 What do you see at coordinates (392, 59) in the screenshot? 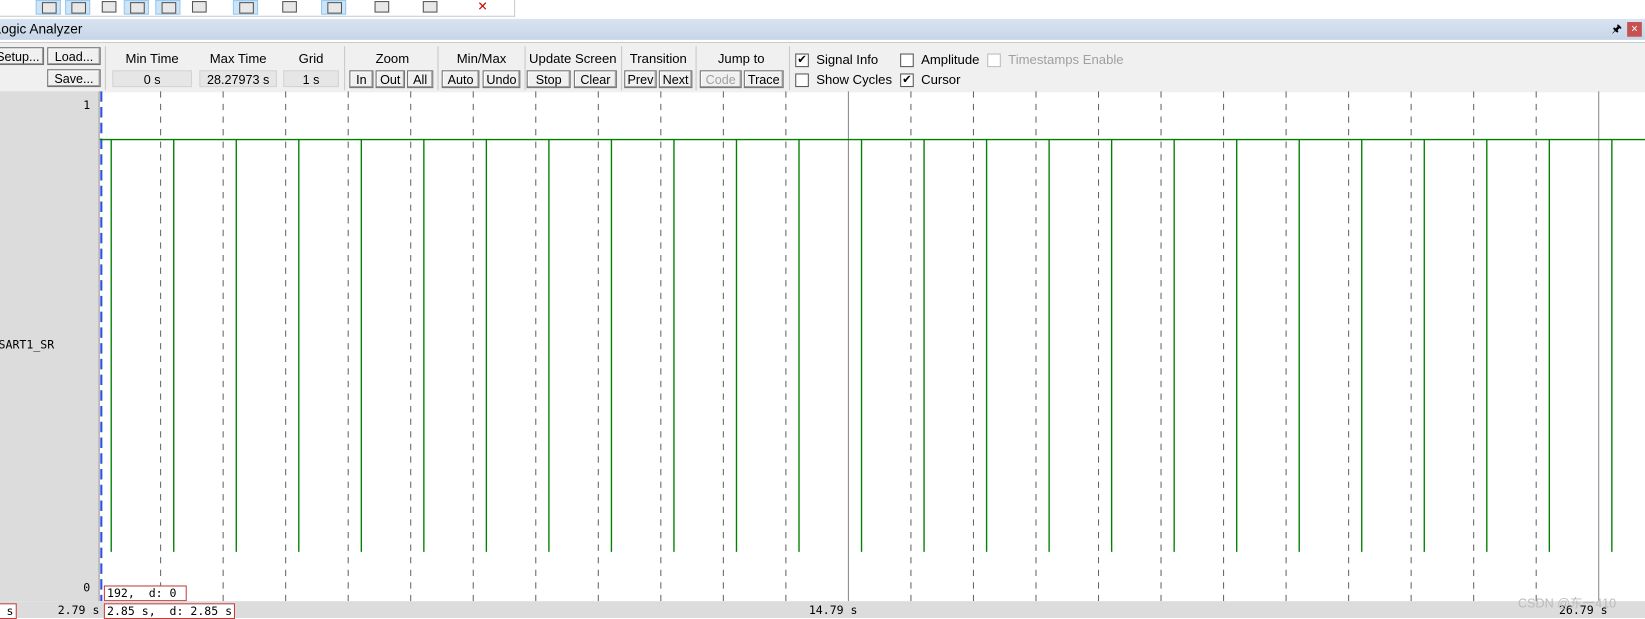
I see `zoom-label: Zoom` at bounding box center [392, 59].